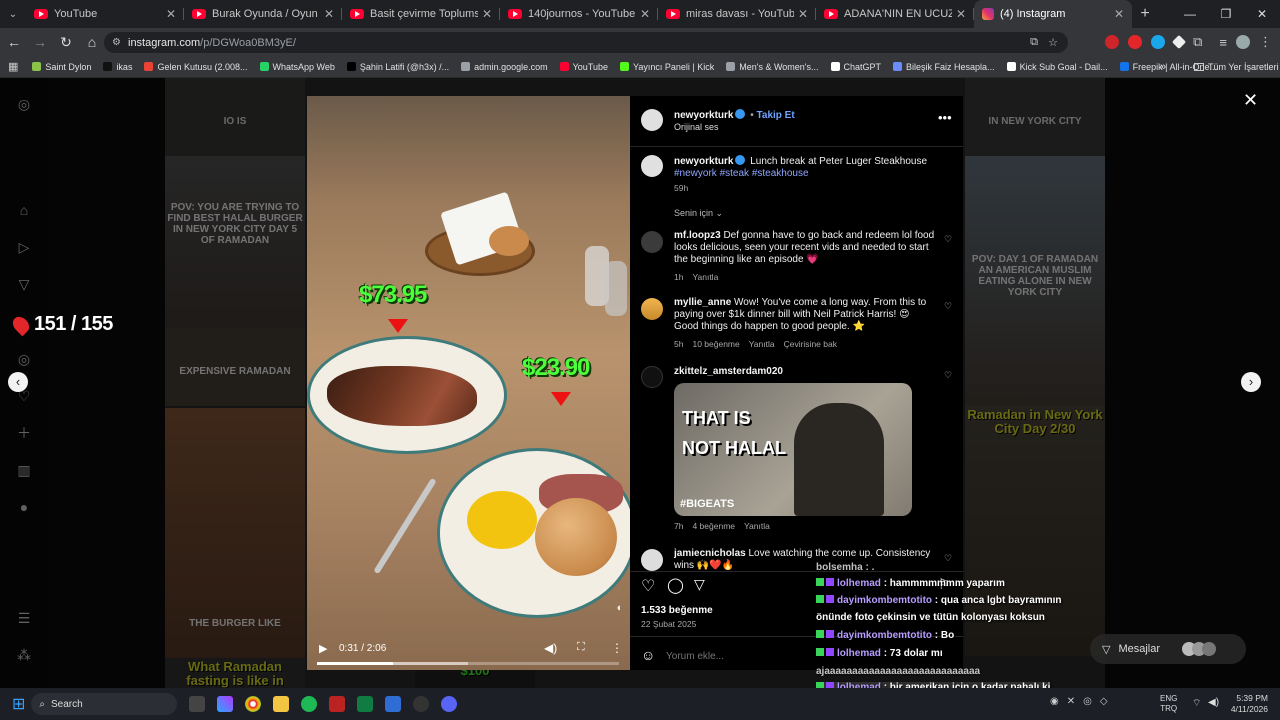  I want to click on author-avatar, so click(652, 120).